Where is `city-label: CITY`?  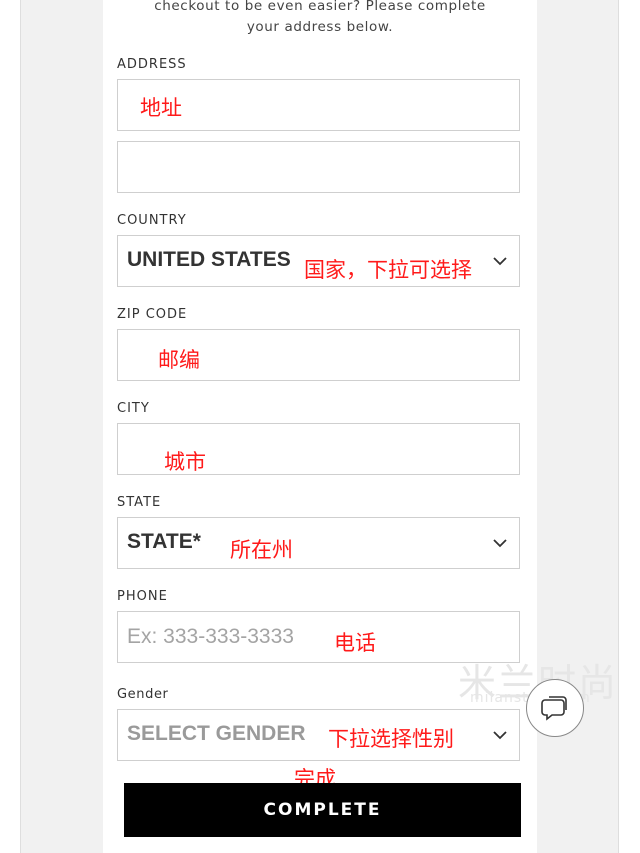 city-label: CITY is located at coordinates (133, 408).